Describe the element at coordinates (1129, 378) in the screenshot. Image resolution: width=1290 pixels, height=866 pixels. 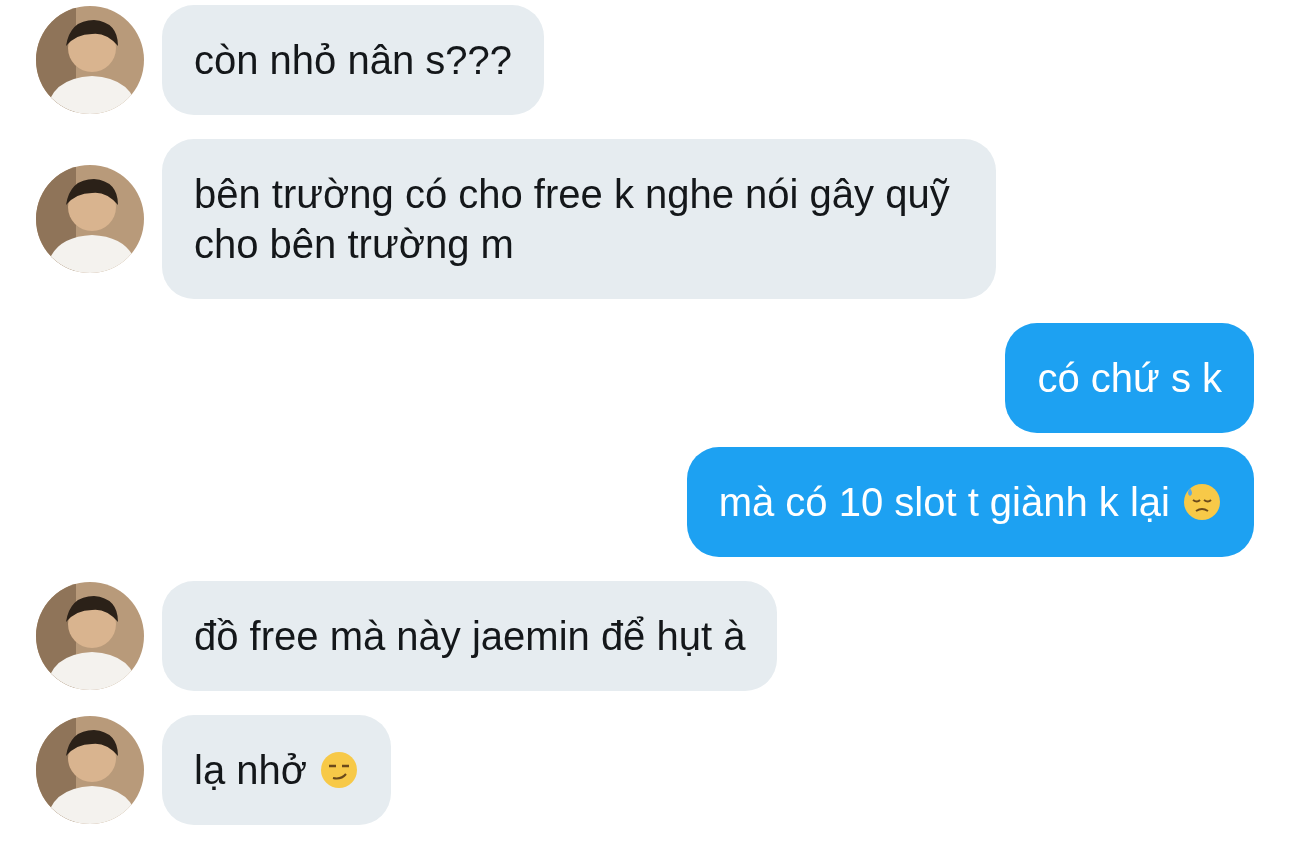
I see `message-bubble: có chứ s k` at that location.